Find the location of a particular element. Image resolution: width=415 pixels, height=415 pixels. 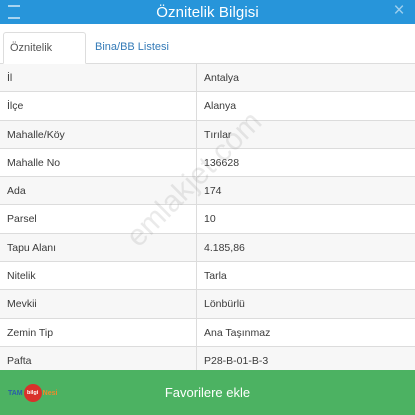

row-value: 174 is located at coordinates (305, 191).